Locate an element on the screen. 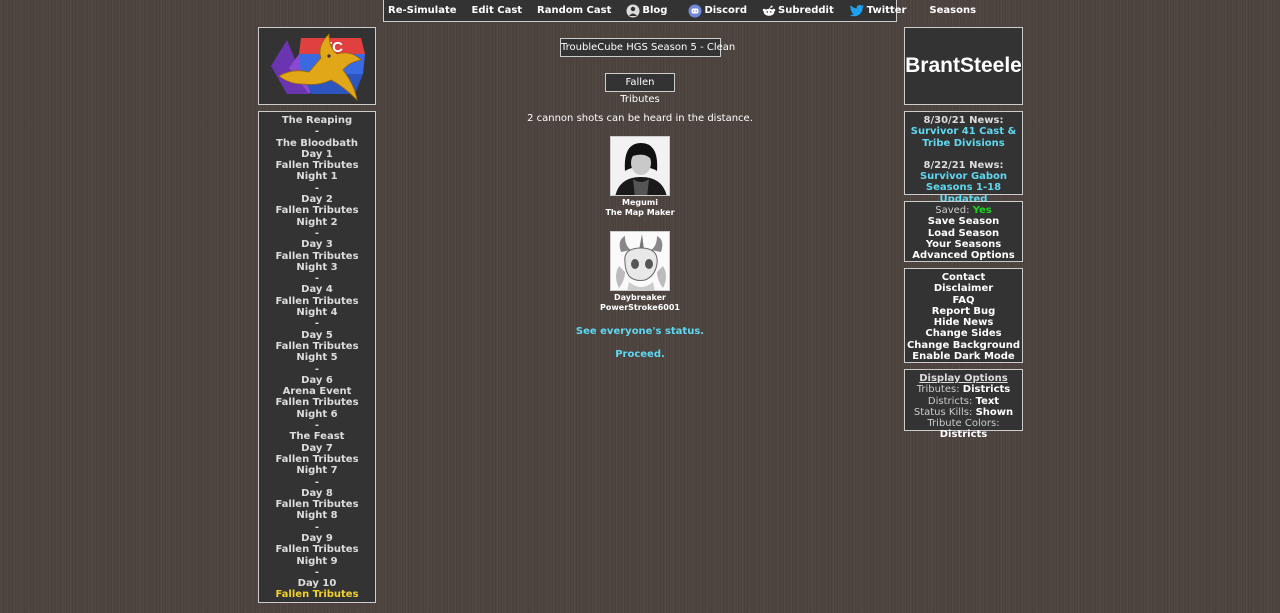  option-tributes: Tributes: Districts is located at coordinates (963, 389).